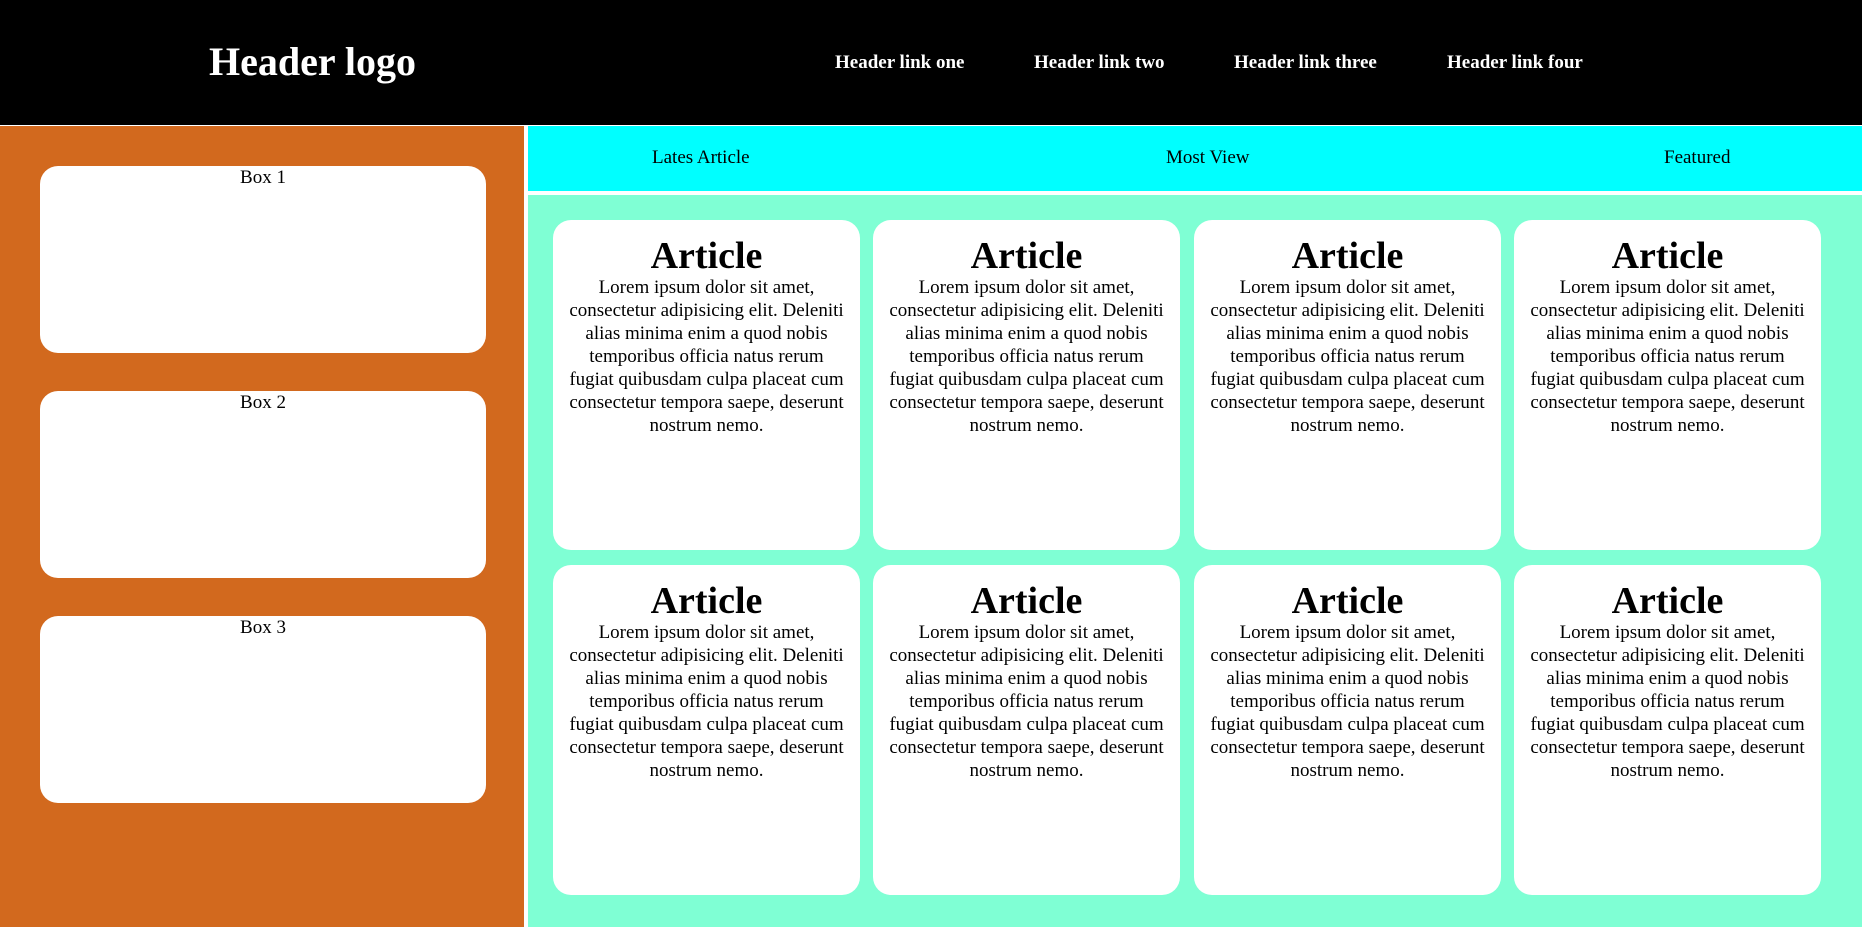 The height and width of the screenshot is (927, 1862). I want to click on header-link-one: Header link one, so click(900, 63).